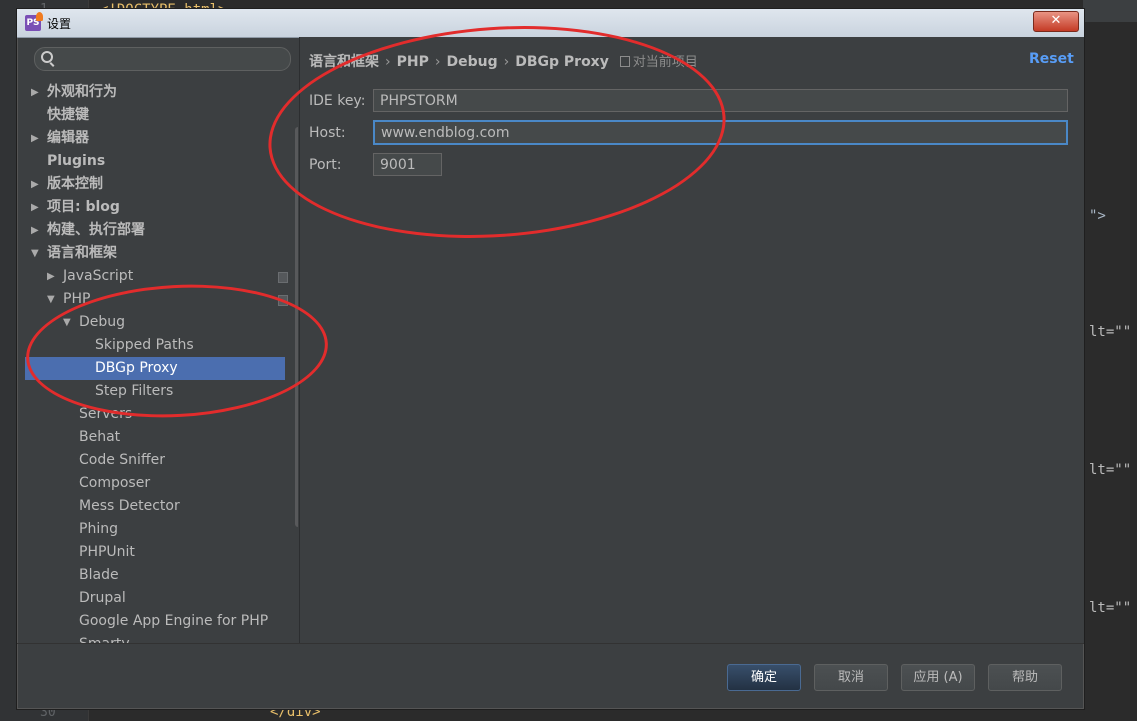 The height and width of the screenshot is (721, 1137). I want to click on search-icon, so click(47, 57).